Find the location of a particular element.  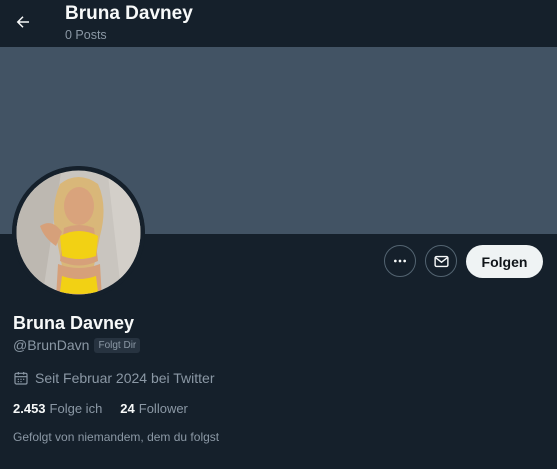

followed-by-text: Gefolgt von niemandem, dem du folgst is located at coordinates (116, 437).